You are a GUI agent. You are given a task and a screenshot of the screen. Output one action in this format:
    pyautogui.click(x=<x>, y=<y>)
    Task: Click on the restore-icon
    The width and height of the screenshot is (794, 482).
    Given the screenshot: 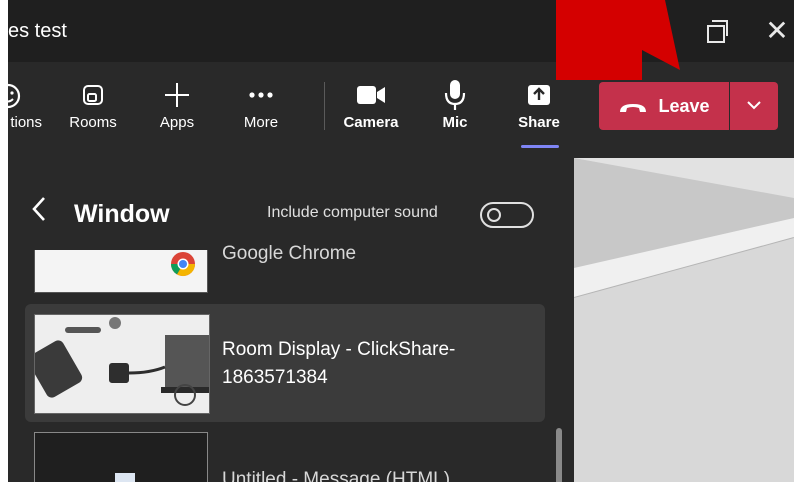 What is the action you would take?
    pyautogui.click(x=715, y=31)
    